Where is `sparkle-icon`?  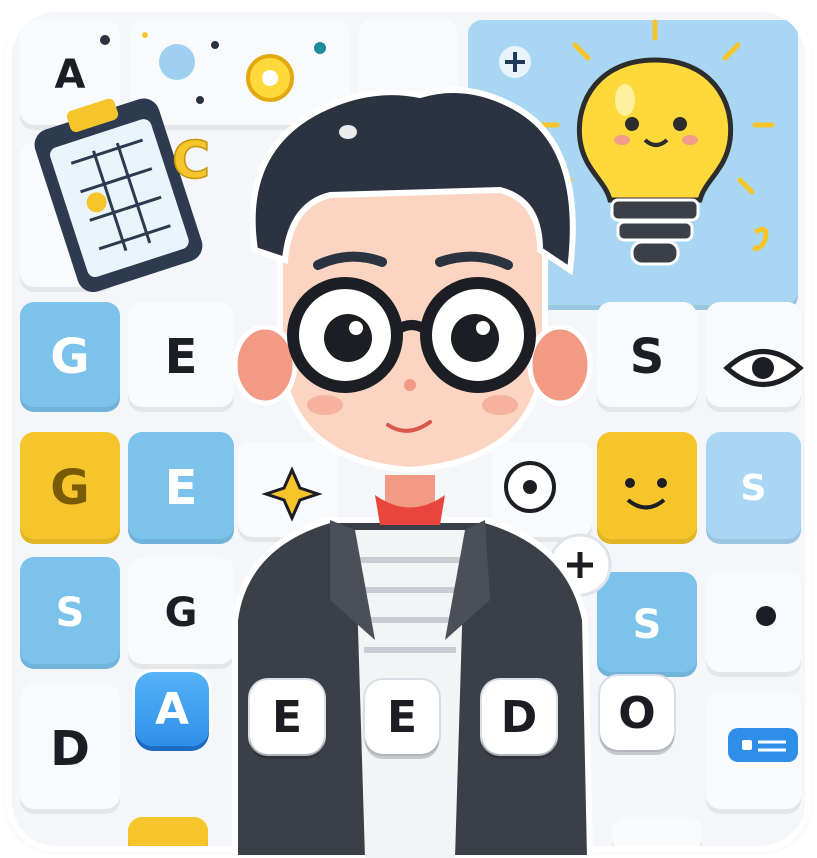 sparkle-icon is located at coordinates (292, 494).